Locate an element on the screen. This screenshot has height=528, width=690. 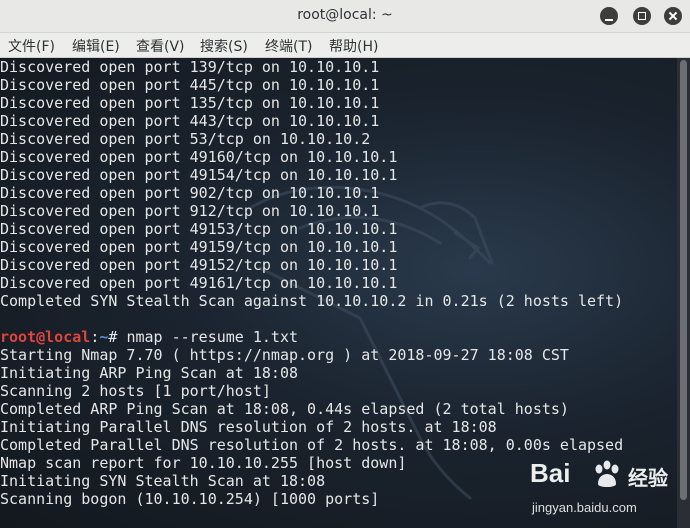
minimize-button is located at coordinates (609, 16).